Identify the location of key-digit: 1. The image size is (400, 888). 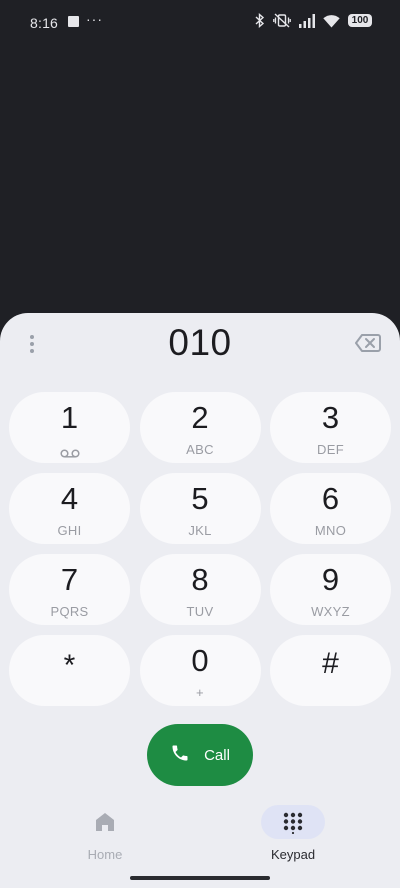
(69, 417).